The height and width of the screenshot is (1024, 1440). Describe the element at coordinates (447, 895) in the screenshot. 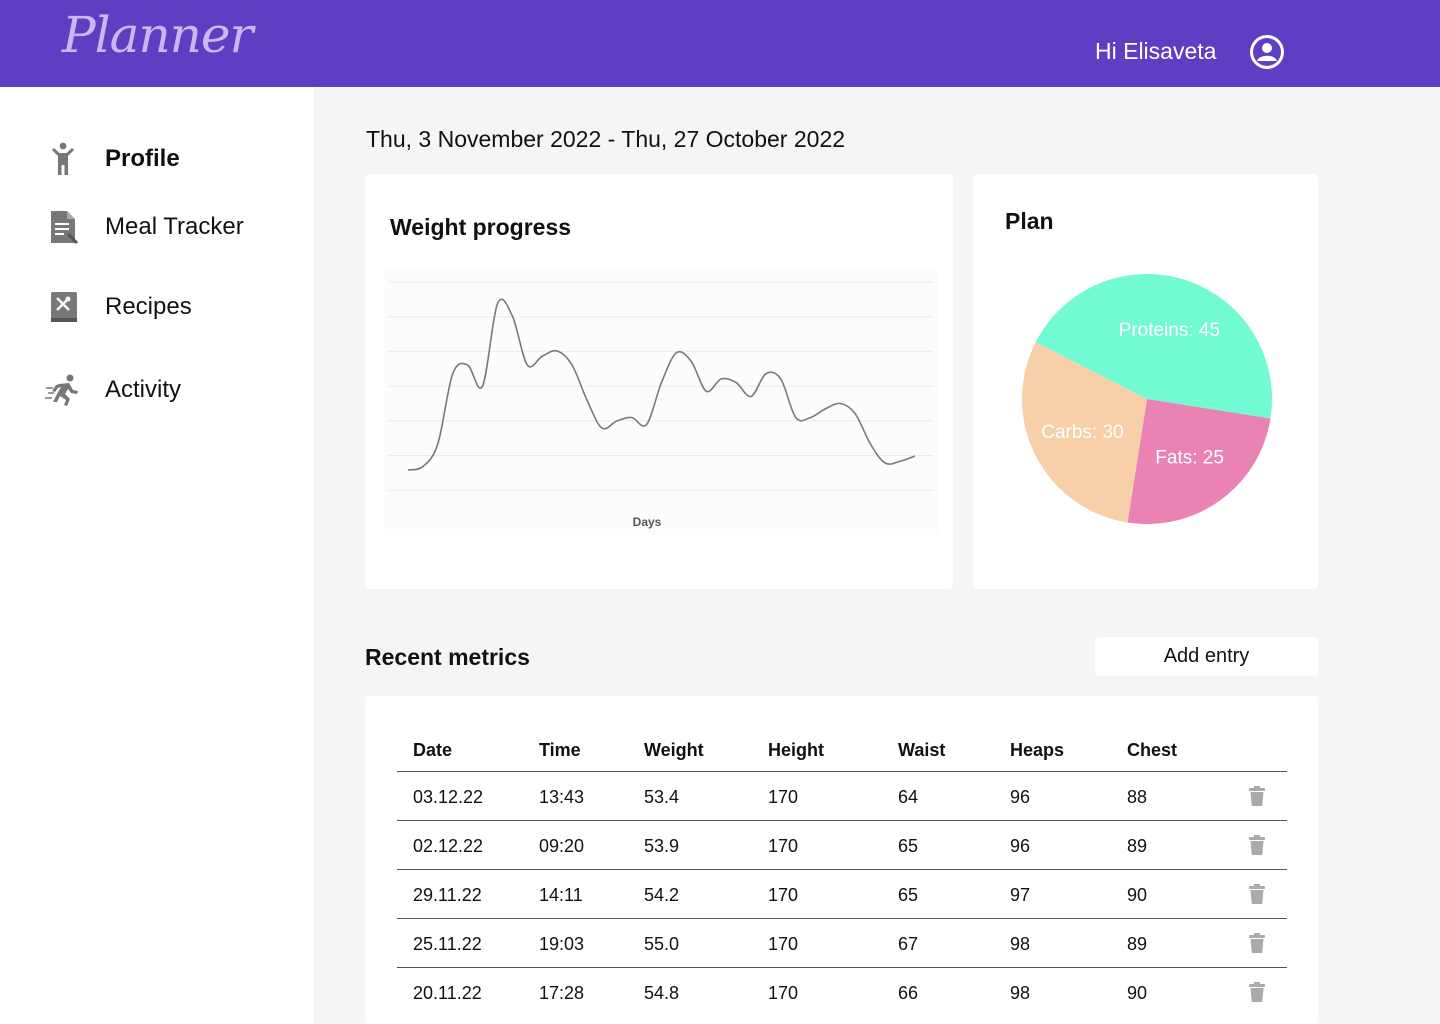

I see `cell-date: 29.11.22` at that location.